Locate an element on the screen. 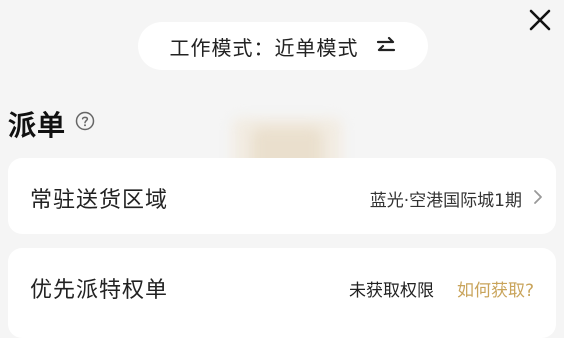 The height and width of the screenshot is (338, 564). delivery-area-value: 蓝光·空港国际城1期 is located at coordinates (445, 201).